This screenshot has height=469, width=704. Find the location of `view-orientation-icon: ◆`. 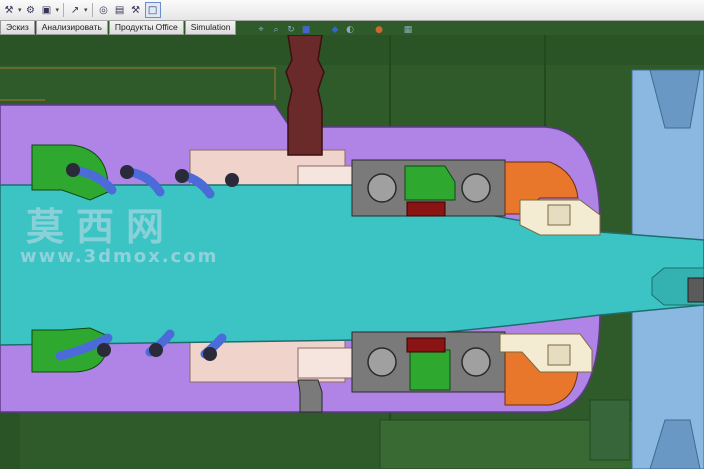

view-orientation-icon: ◆ is located at coordinates (335, 30).